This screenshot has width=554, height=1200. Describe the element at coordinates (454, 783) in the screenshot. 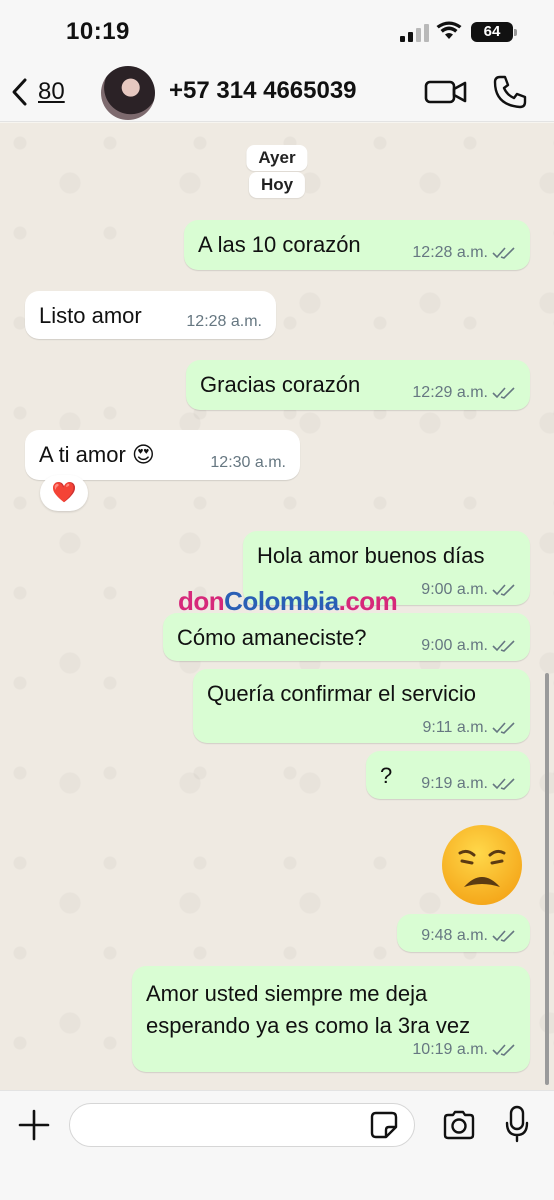

I see `message-time: 9:19 a.m.` at that location.